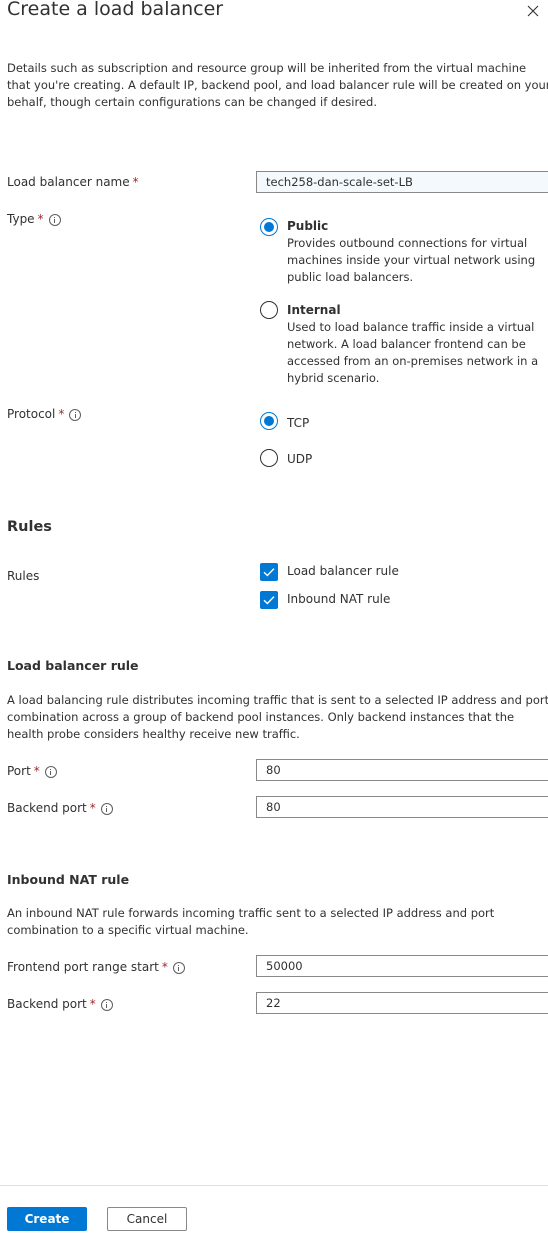 The image size is (548, 1237). Describe the element at coordinates (299, 459) in the screenshot. I see `protocol-udp-label: UDP` at that location.